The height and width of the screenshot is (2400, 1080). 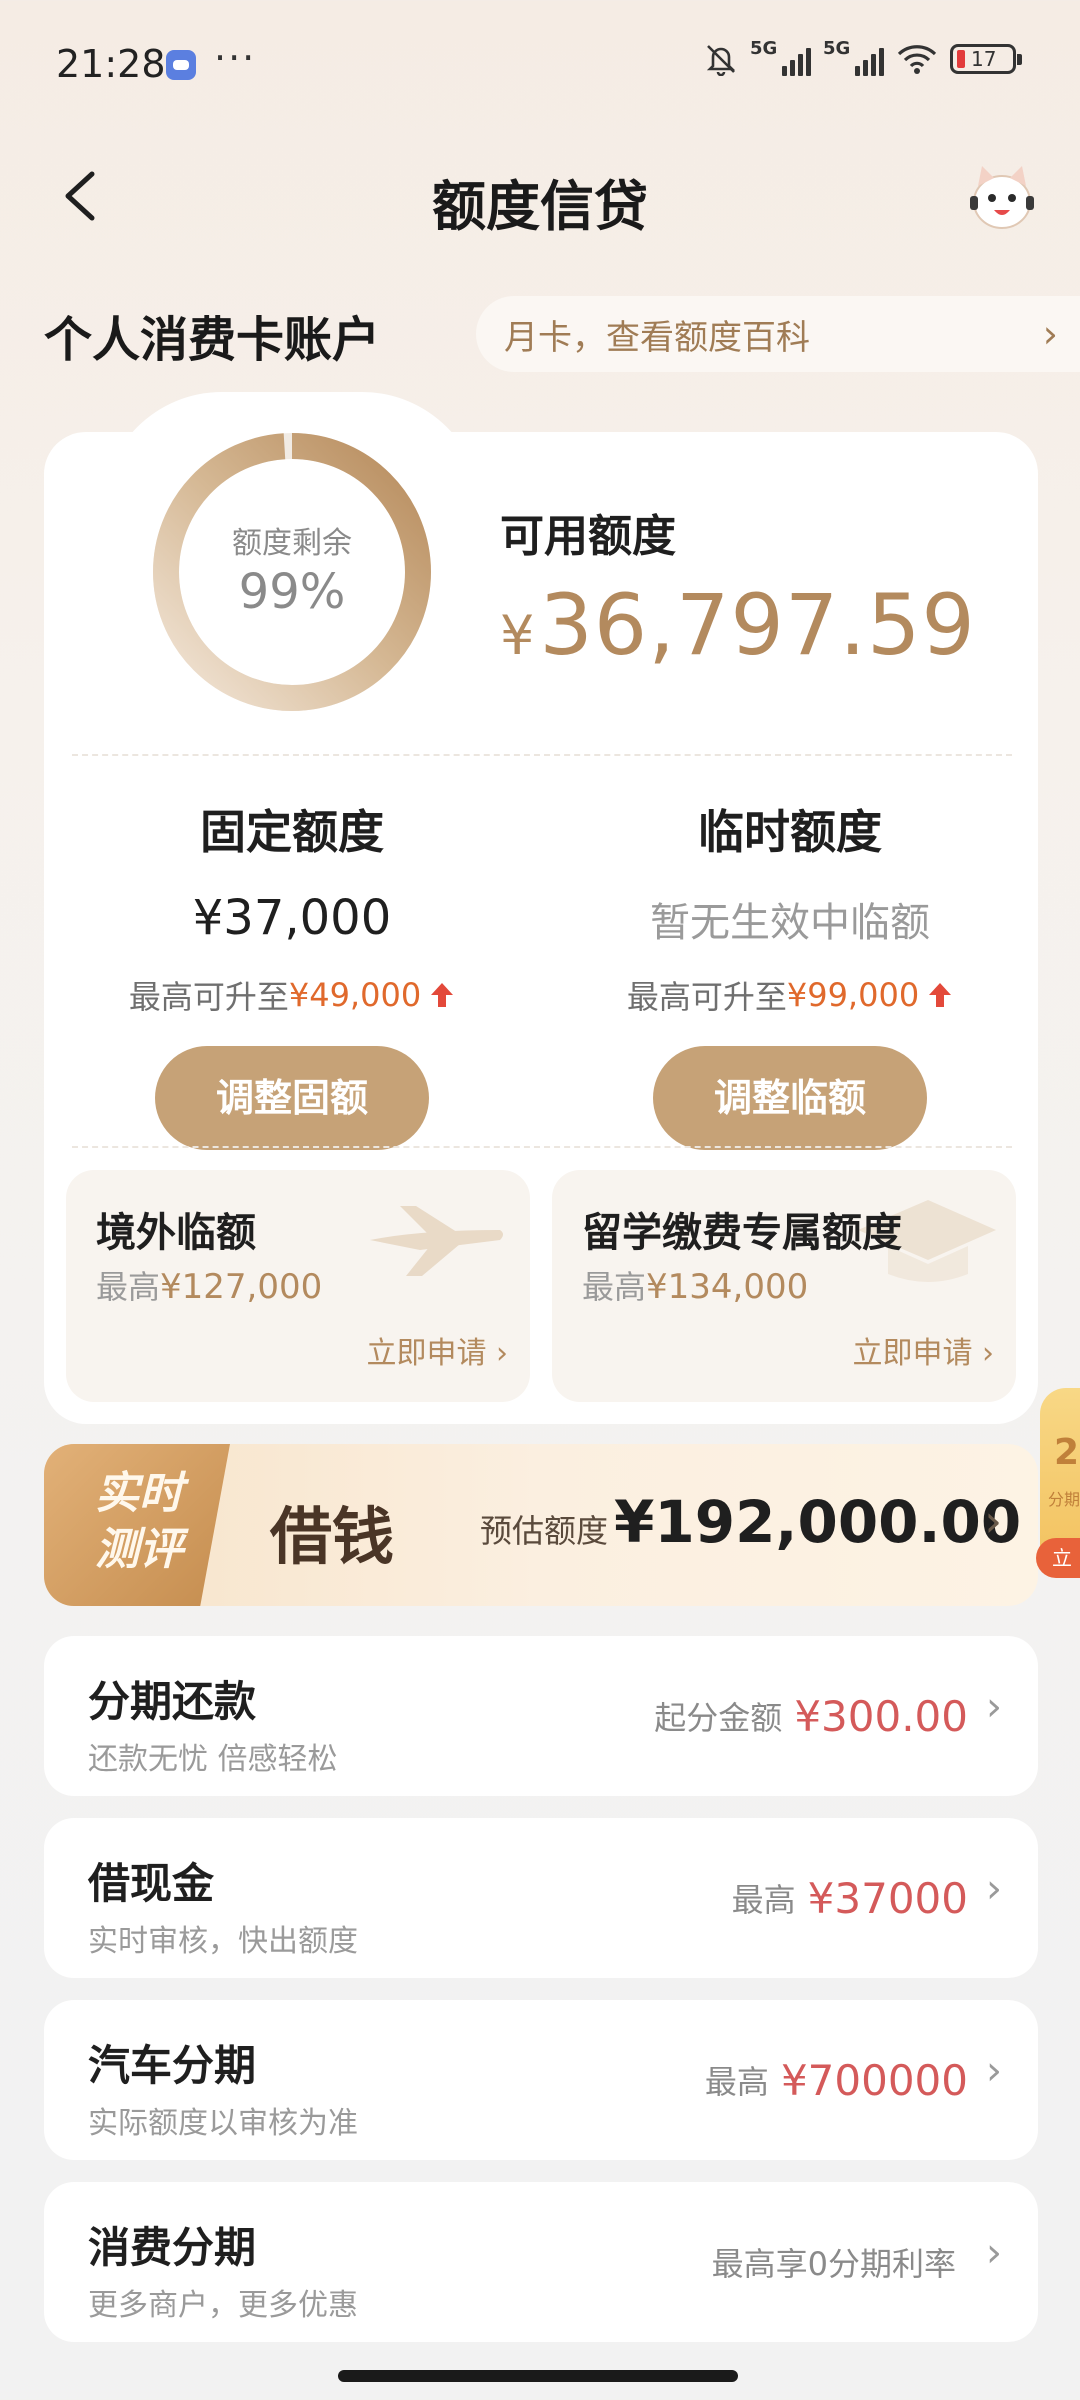 What do you see at coordinates (818, 1522) in the screenshot?
I see `estimated-quota-value: ¥192,000.00` at bounding box center [818, 1522].